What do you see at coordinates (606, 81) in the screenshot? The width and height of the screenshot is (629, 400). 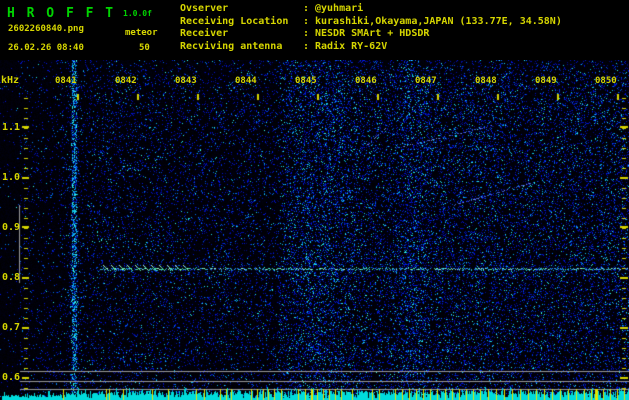 I see `time-tick-label: 0850` at bounding box center [606, 81].